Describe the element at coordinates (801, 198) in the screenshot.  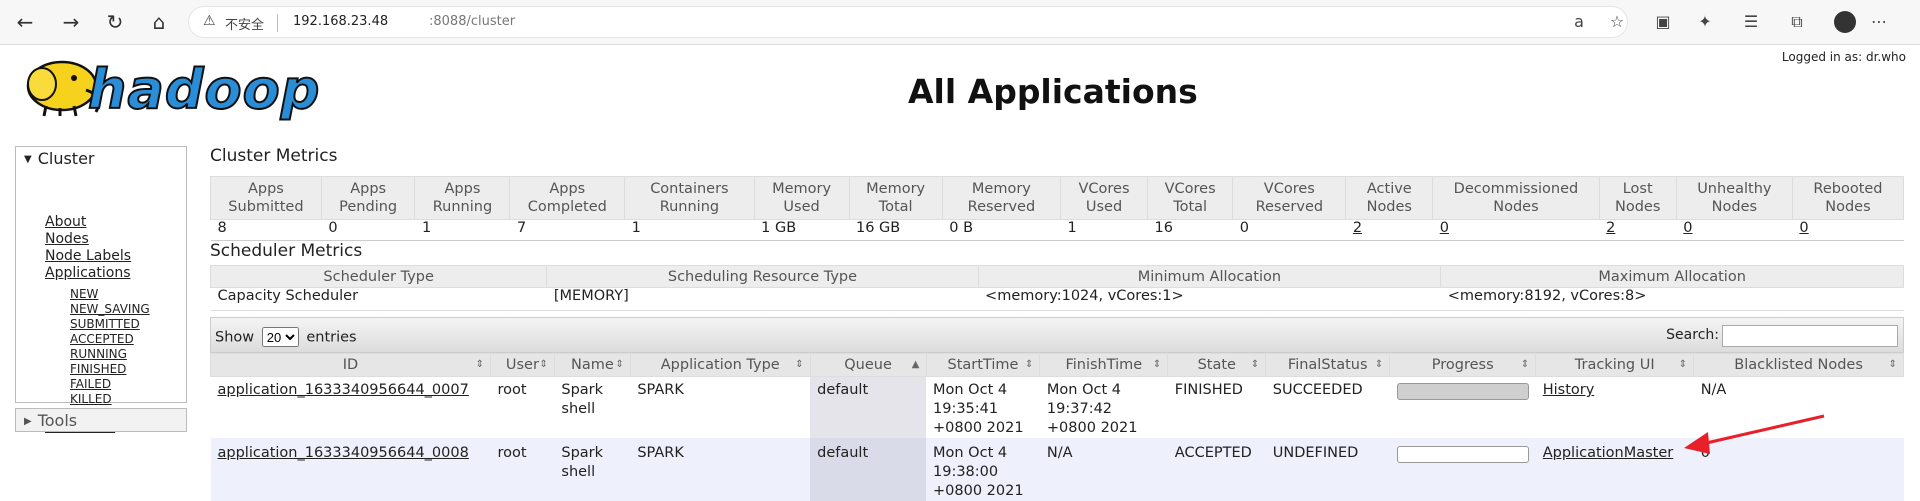
I see `metrics-header: Memory Used` at that location.